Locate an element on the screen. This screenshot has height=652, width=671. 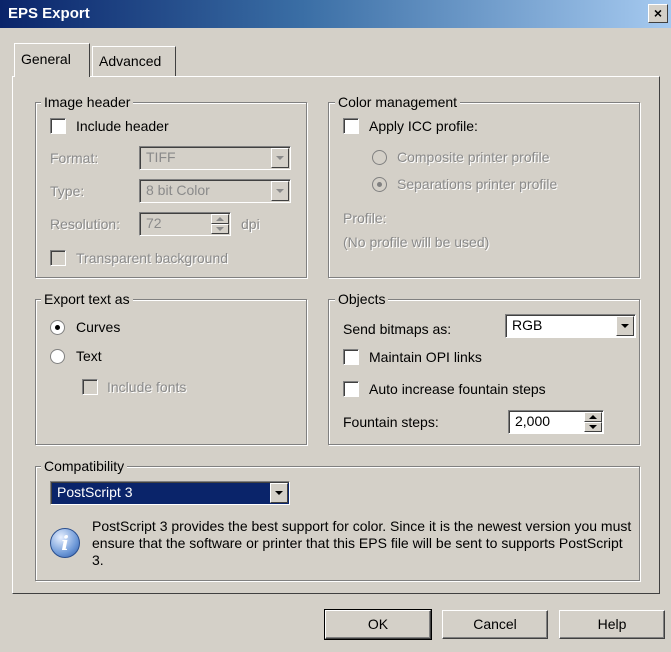
info-icon-glyph: i is located at coordinates (65, 543).